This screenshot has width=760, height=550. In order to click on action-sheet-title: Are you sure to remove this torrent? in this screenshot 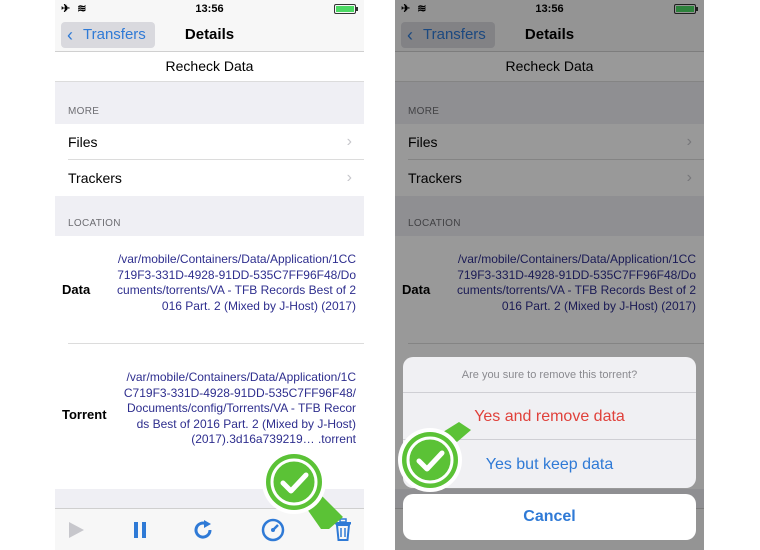, I will do `click(549, 375)`.